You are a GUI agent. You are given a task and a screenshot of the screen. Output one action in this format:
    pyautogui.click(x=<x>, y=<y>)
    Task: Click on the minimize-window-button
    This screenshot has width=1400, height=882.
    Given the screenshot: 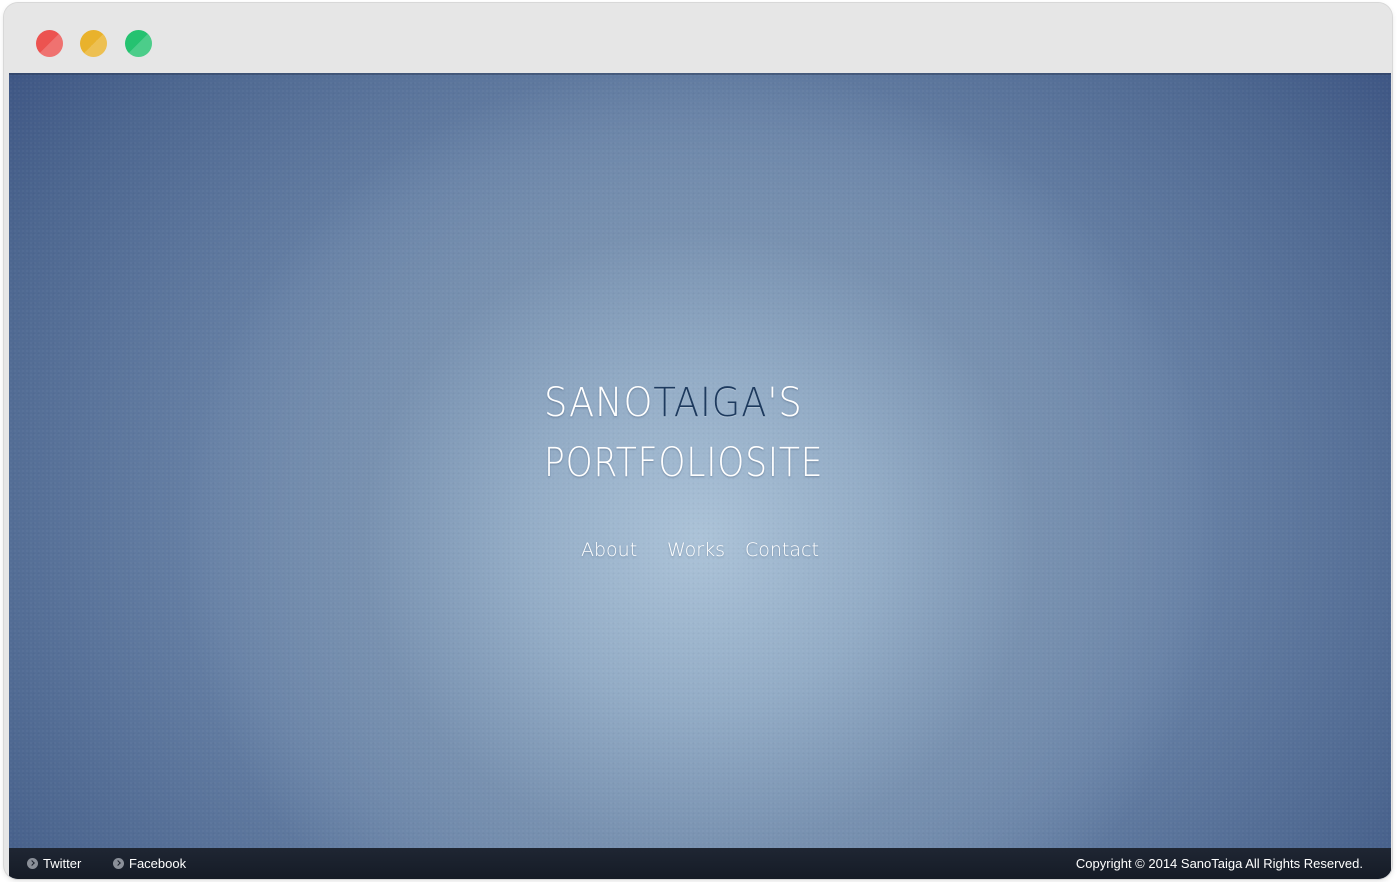 What is the action you would take?
    pyautogui.click(x=93, y=43)
    